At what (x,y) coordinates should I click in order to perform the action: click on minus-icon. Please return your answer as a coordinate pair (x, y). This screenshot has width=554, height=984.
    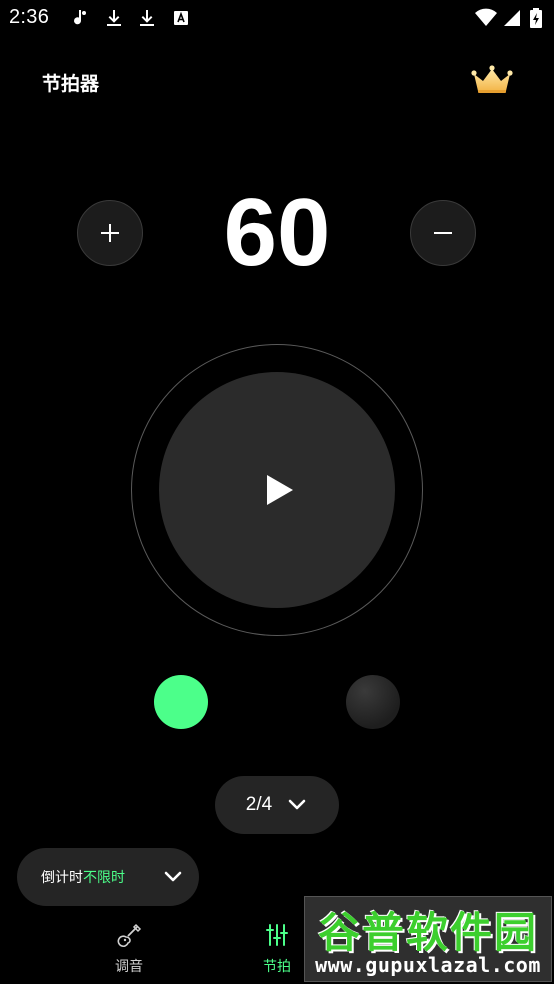
    Looking at the image, I should click on (443, 233).